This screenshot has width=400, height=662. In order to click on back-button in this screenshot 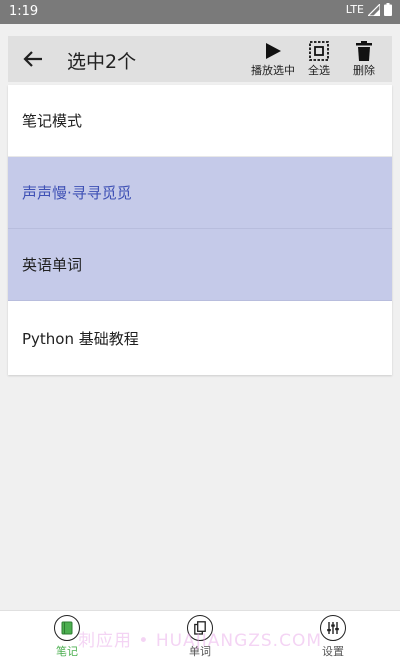, I will do `click(33, 59)`.